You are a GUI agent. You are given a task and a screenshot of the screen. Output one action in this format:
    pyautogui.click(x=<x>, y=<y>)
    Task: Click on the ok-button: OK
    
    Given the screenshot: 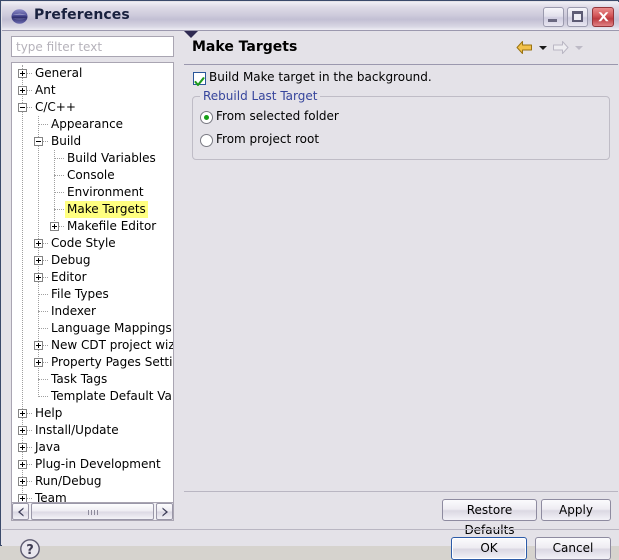 What is the action you would take?
    pyautogui.click(x=489, y=548)
    